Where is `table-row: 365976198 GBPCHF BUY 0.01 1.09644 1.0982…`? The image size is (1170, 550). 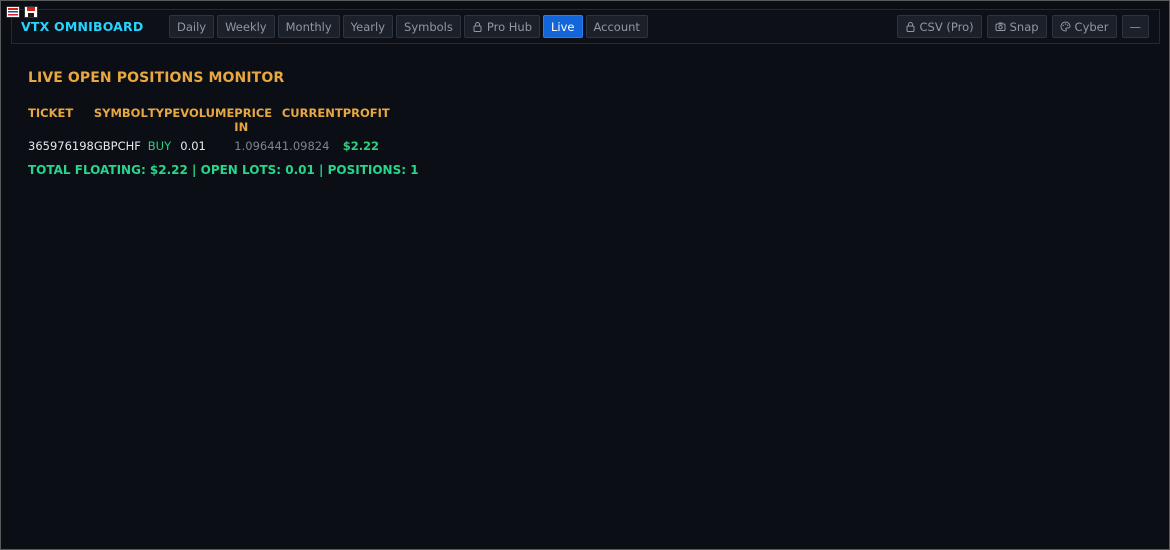
table-row: 365976198 GBPCHF BUY 0.01 1.09644 1.0982… is located at coordinates (209, 146).